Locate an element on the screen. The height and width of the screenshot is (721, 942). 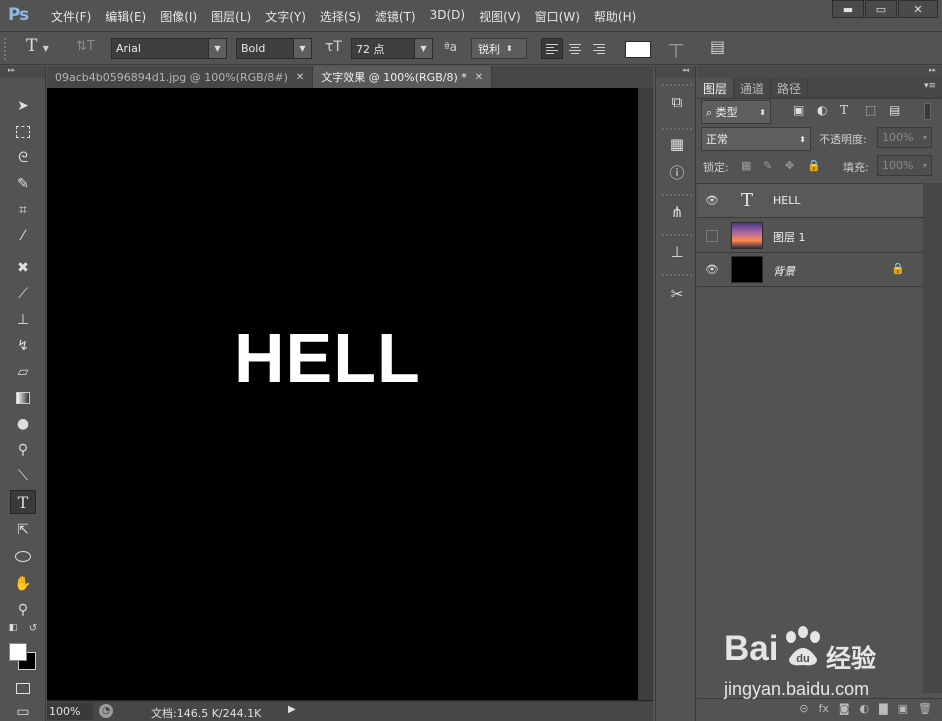
tab-channels: 通道 is located at coordinates (753, 88).